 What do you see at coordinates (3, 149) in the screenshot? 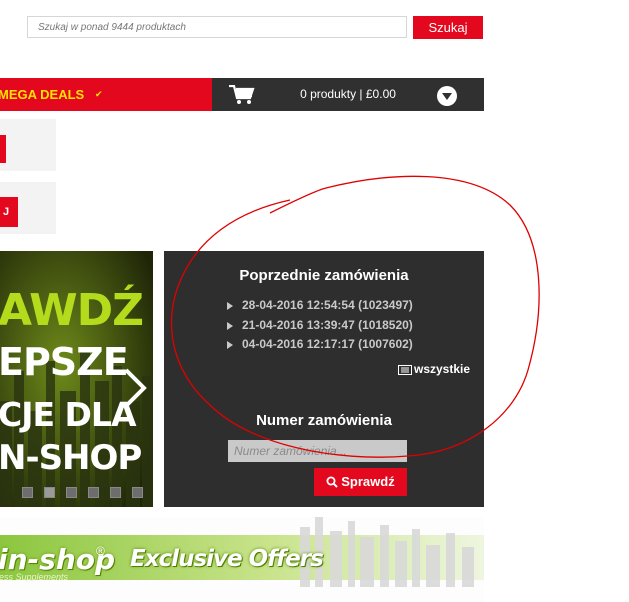
I see `side-box-button` at bounding box center [3, 149].